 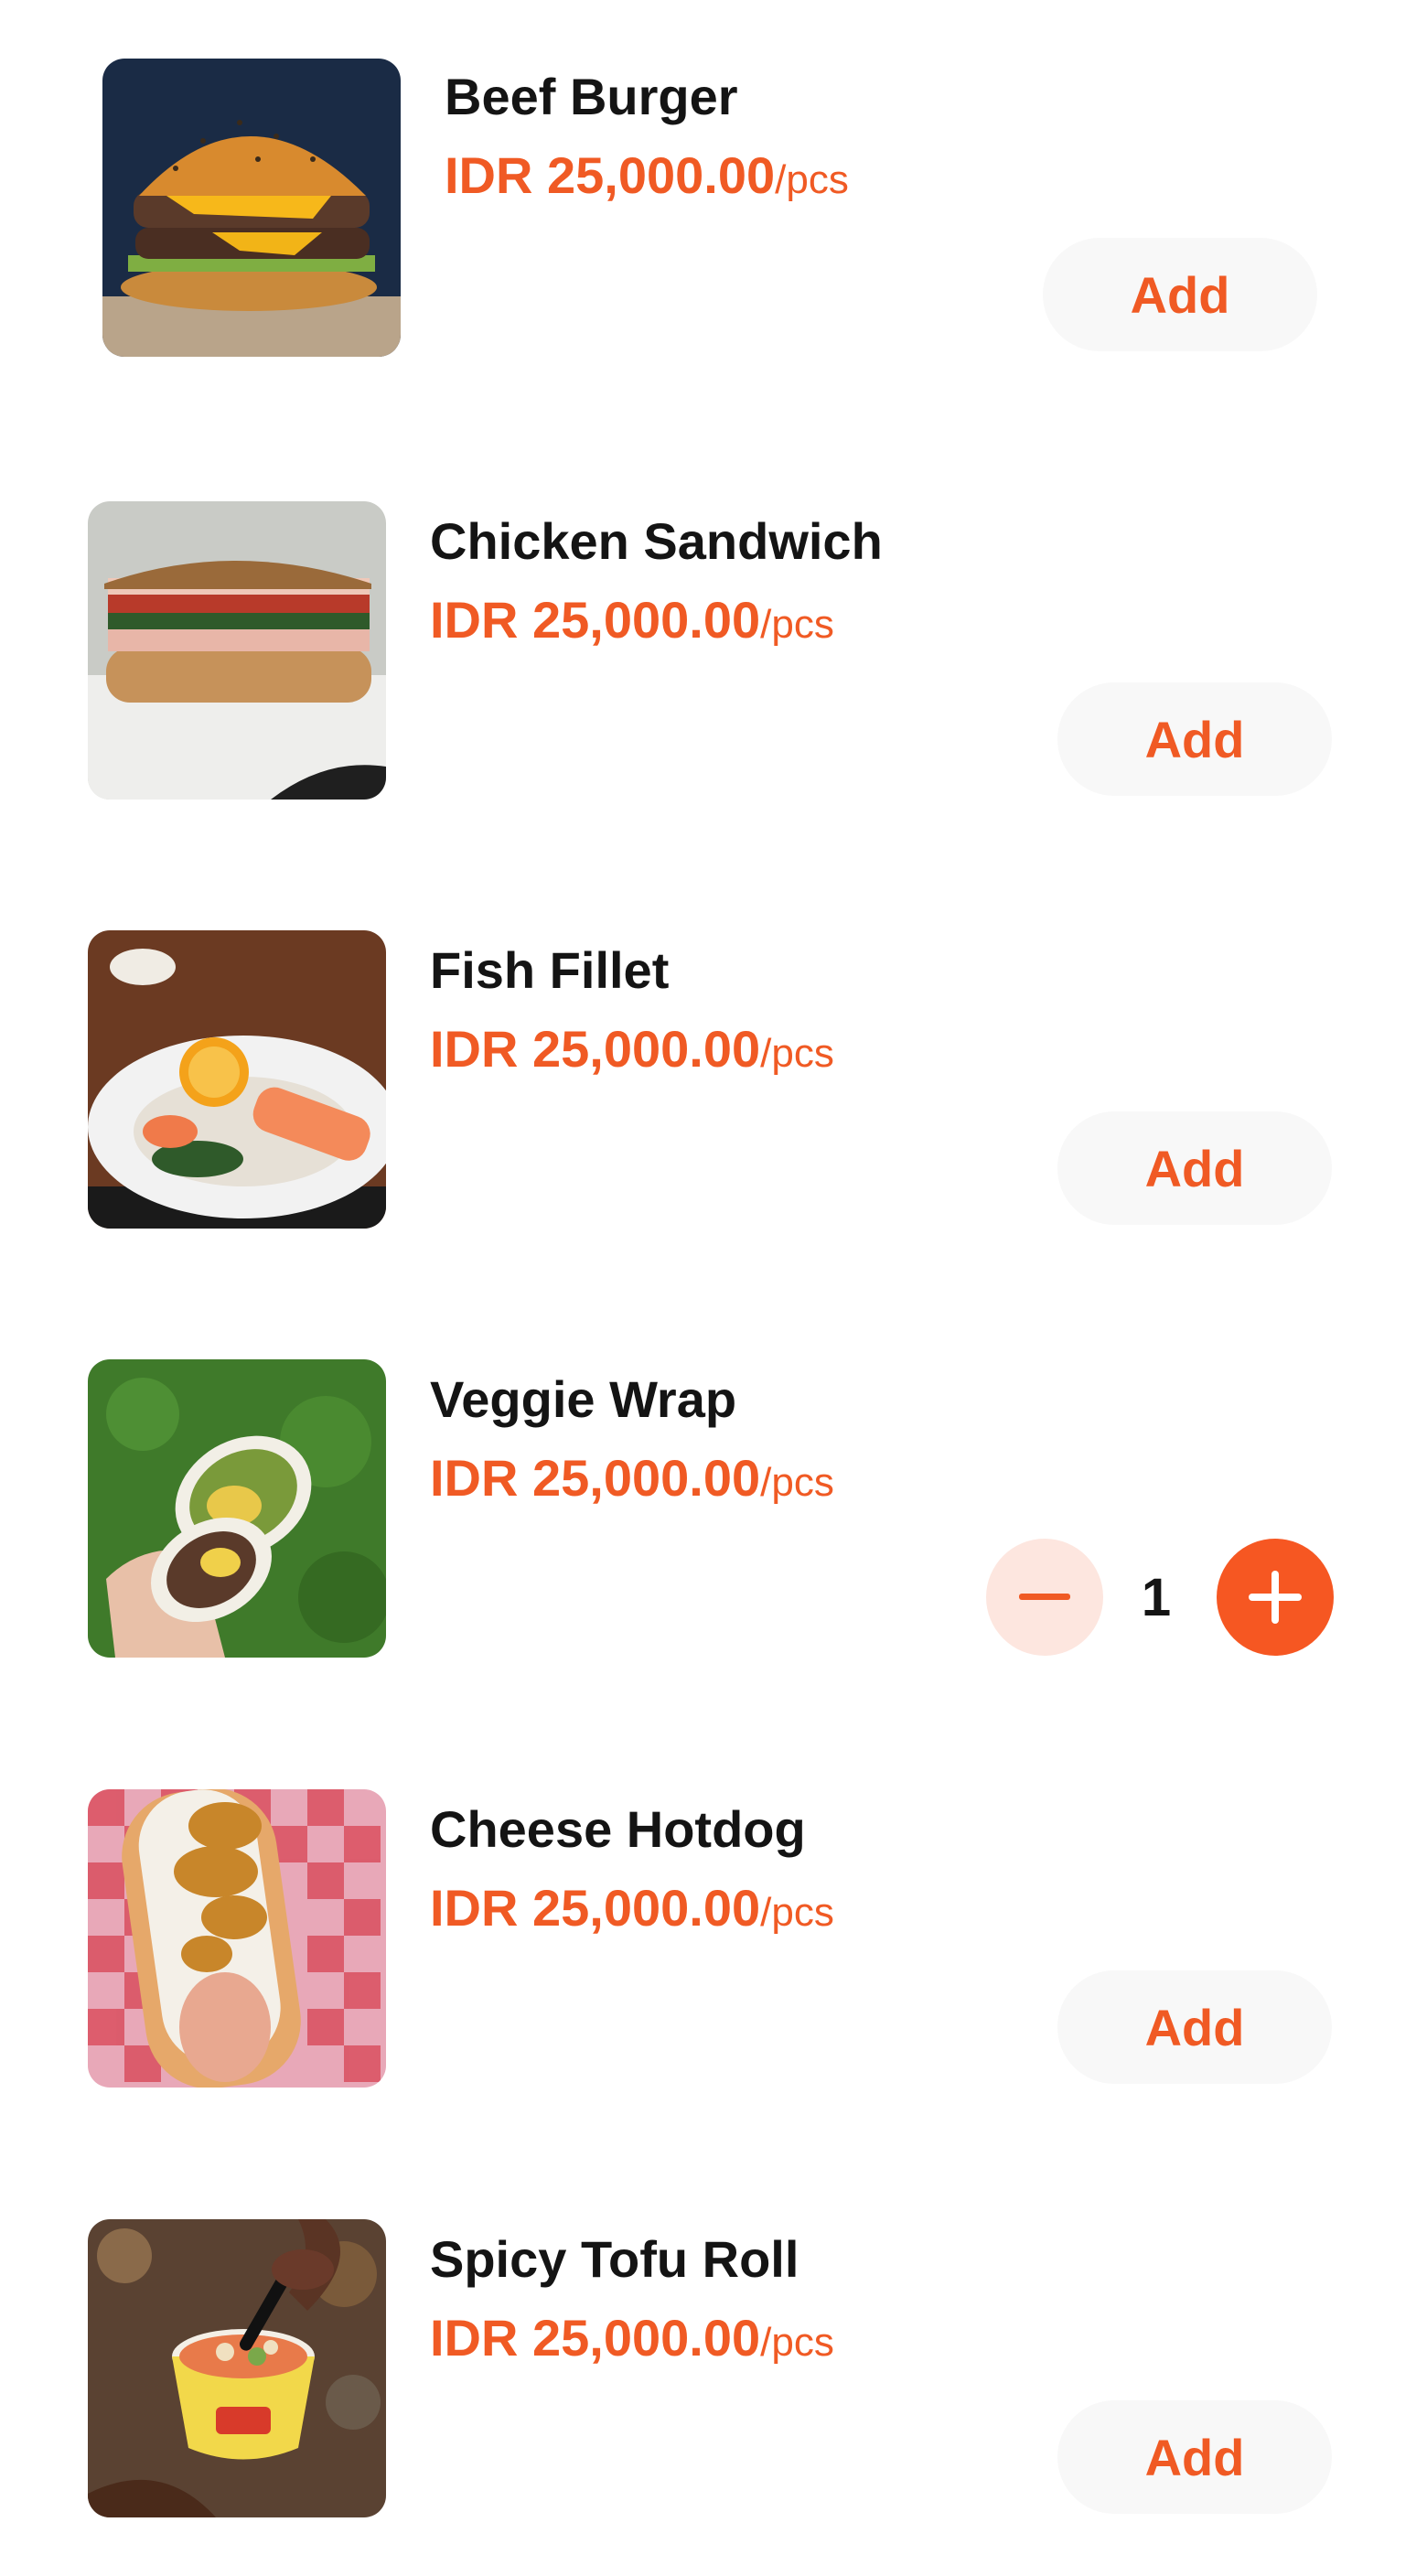 What do you see at coordinates (237, 1079) in the screenshot?
I see `fish-fillet-image` at bounding box center [237, 1079].